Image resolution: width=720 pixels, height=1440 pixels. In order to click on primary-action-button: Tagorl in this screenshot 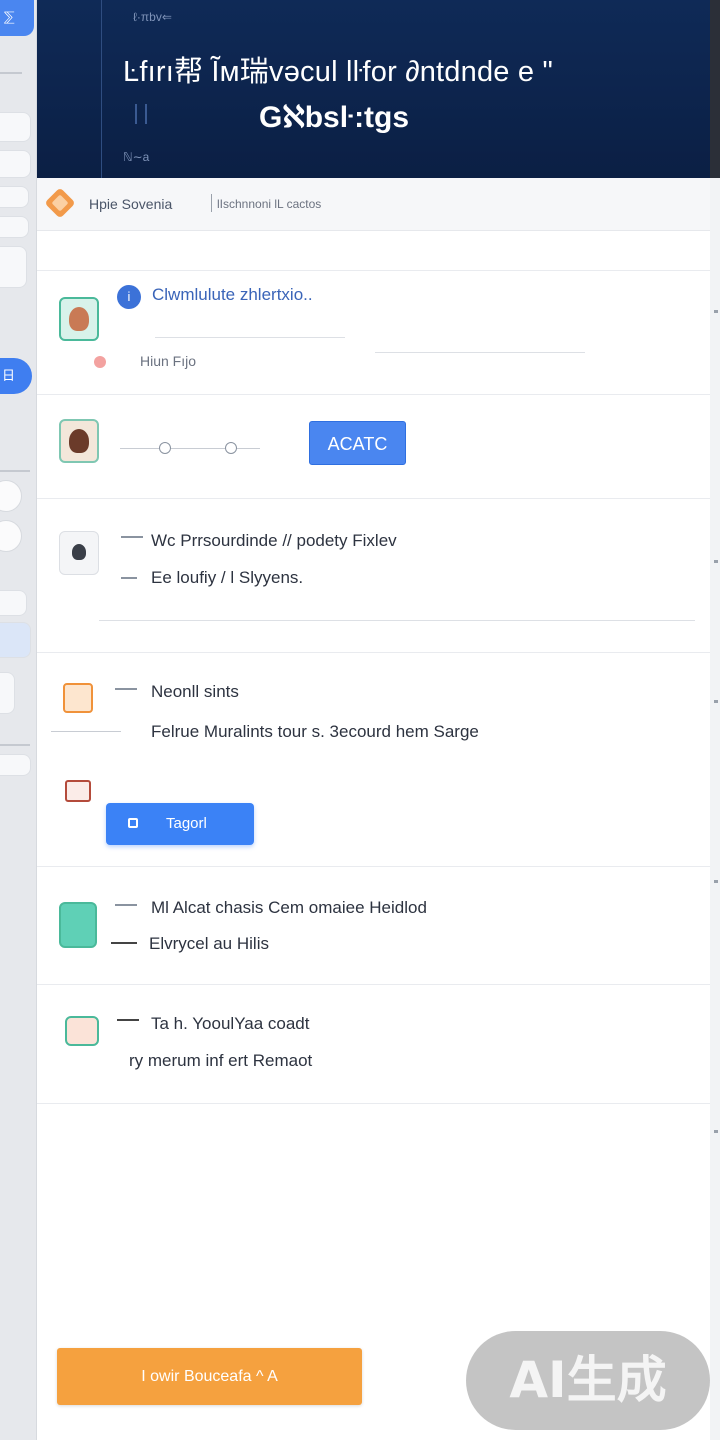, I will do `click(180, 824)`.